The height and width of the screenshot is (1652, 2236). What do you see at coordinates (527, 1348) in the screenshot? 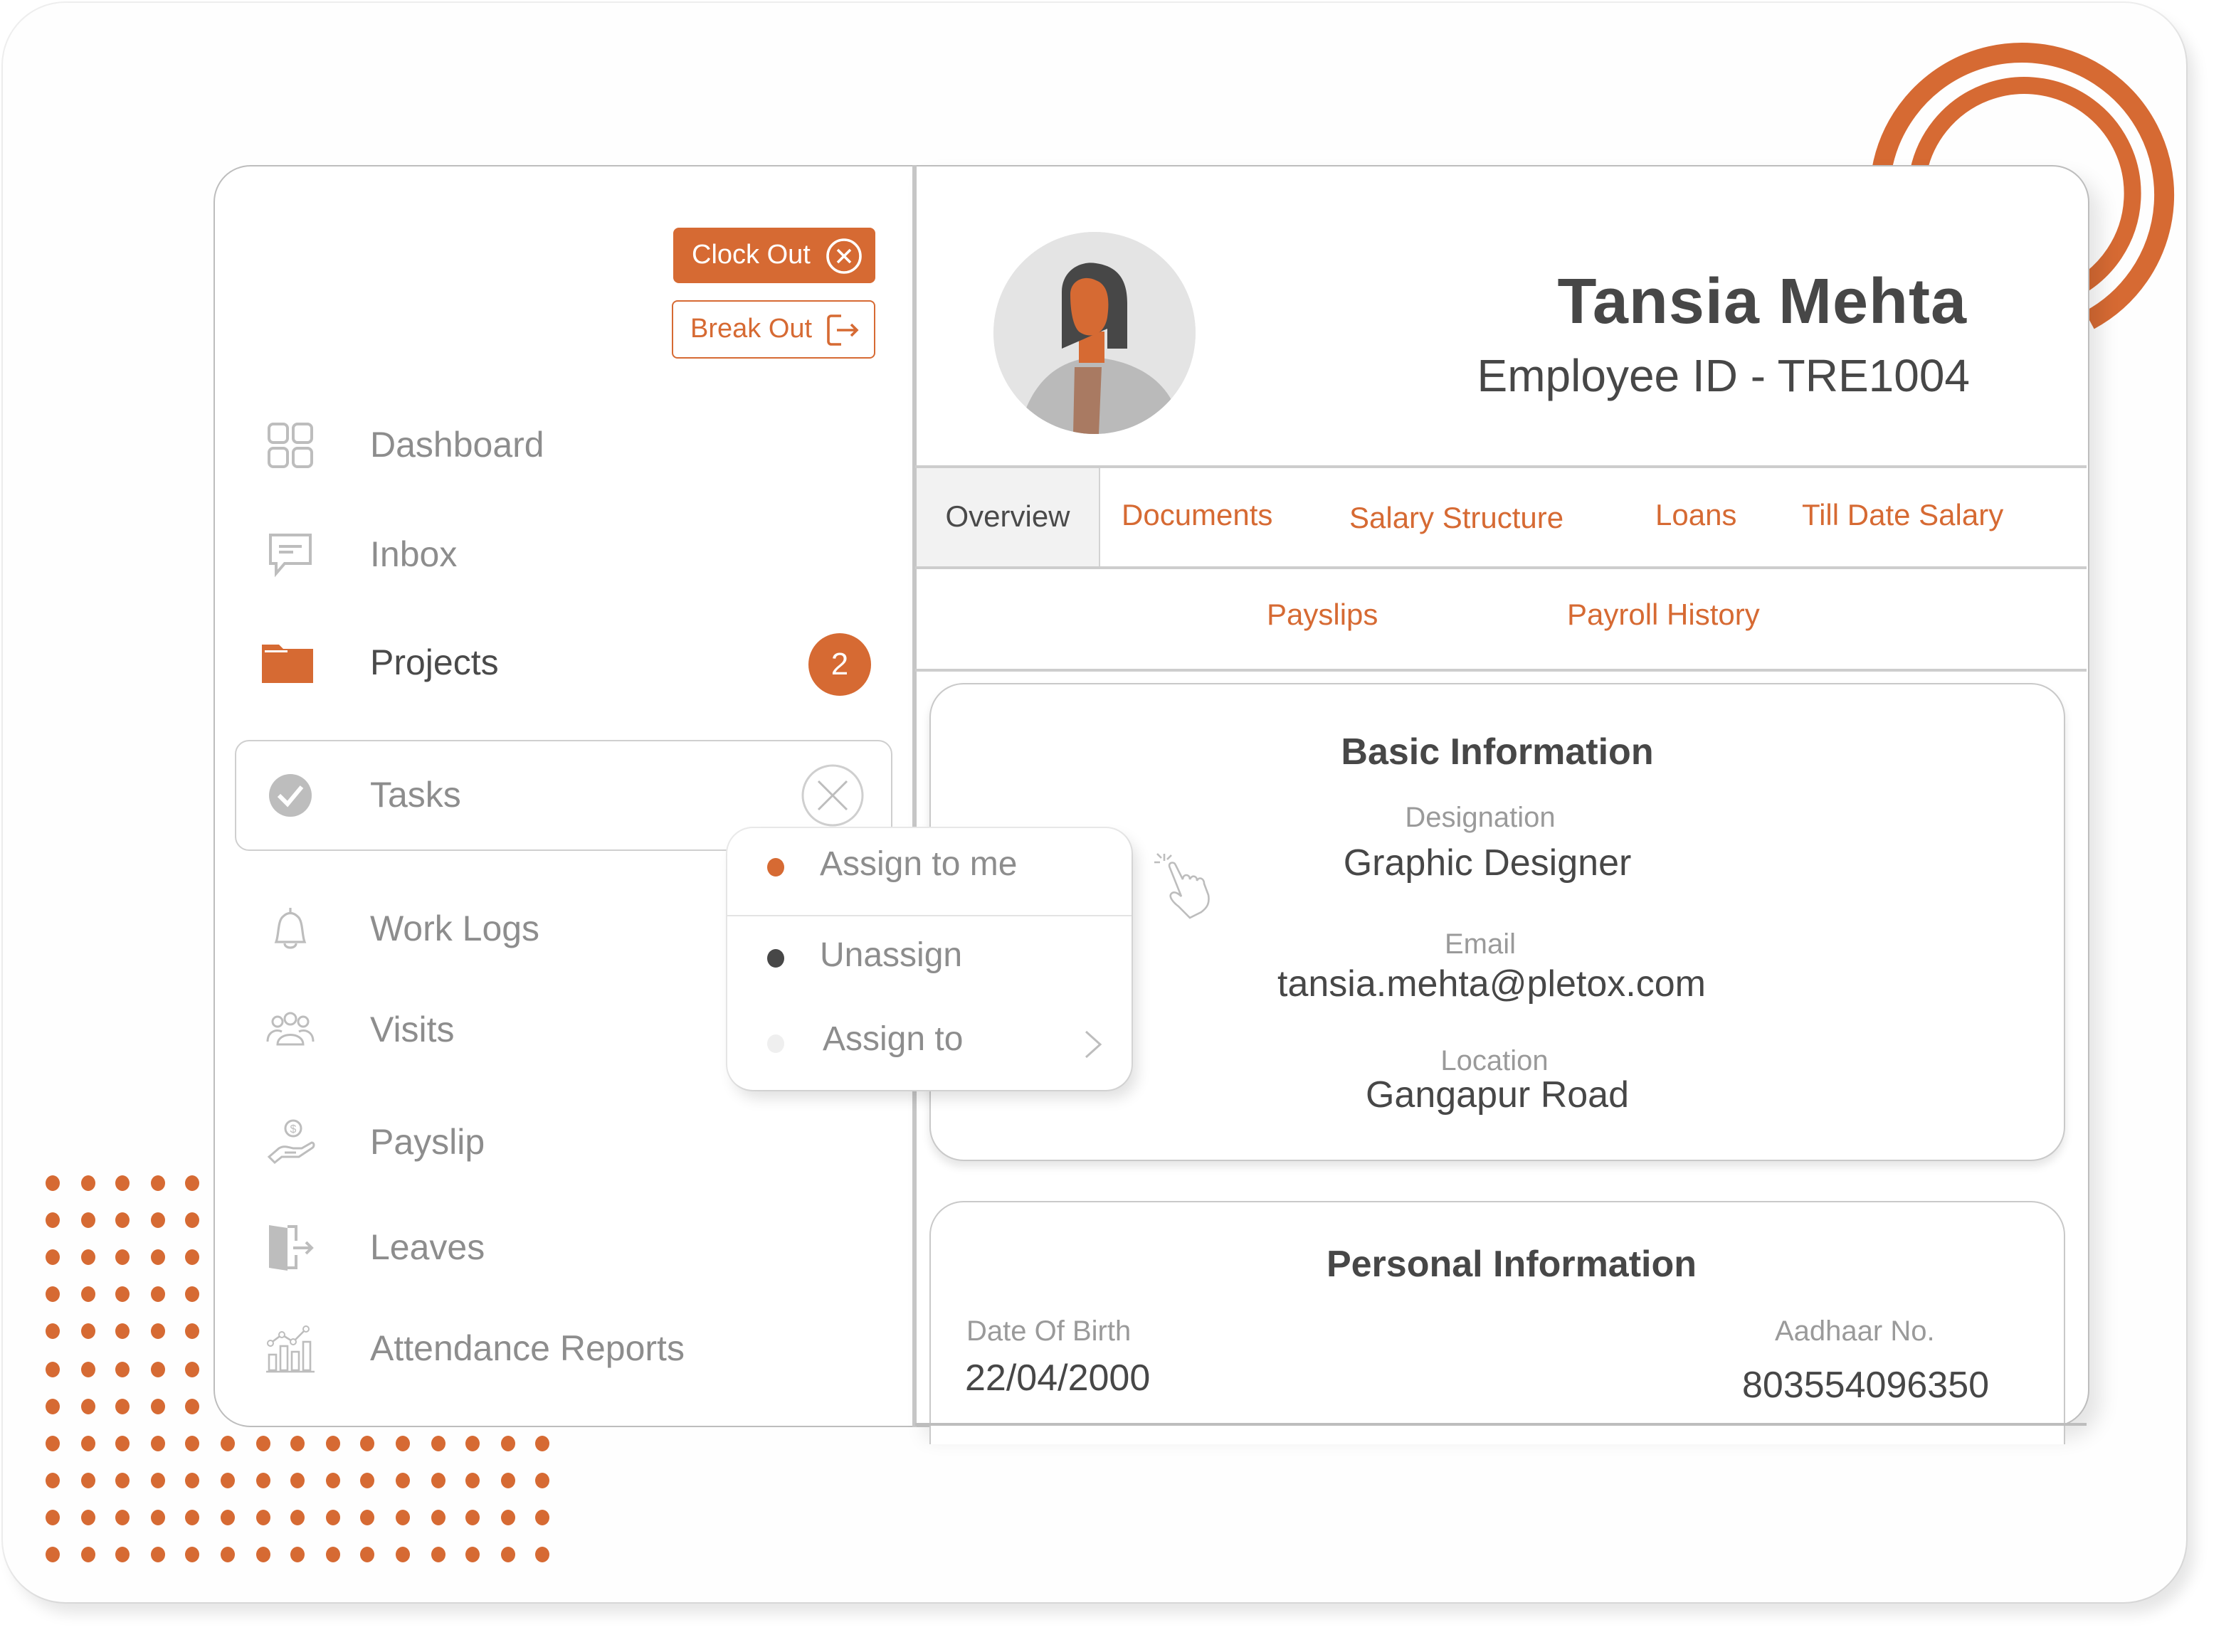
I see `sidebar-item-label: Attendance Reports` at bounding box center [527, 1348].